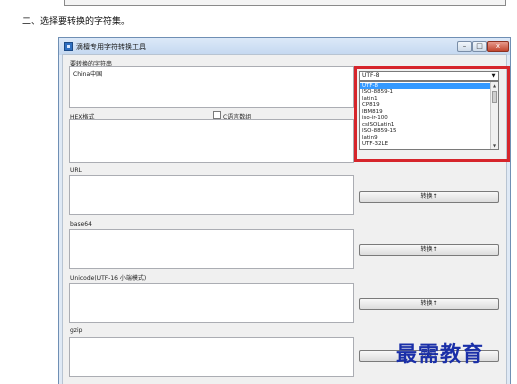 Image resolution: width=517 pixels, height=384 pixels. I want to click on watermark: 最需教育, so click(440, 353).